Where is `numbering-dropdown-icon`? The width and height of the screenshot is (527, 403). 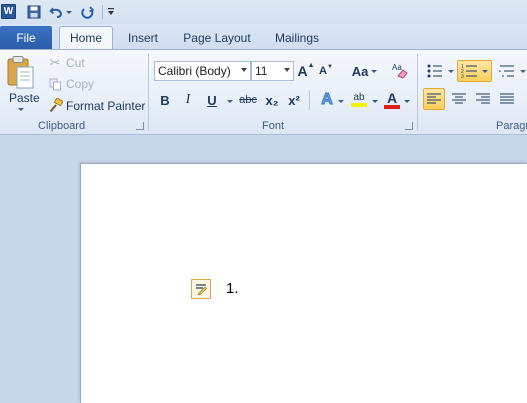
numbering-dropdown-icon is located at coordinates (485, 71).